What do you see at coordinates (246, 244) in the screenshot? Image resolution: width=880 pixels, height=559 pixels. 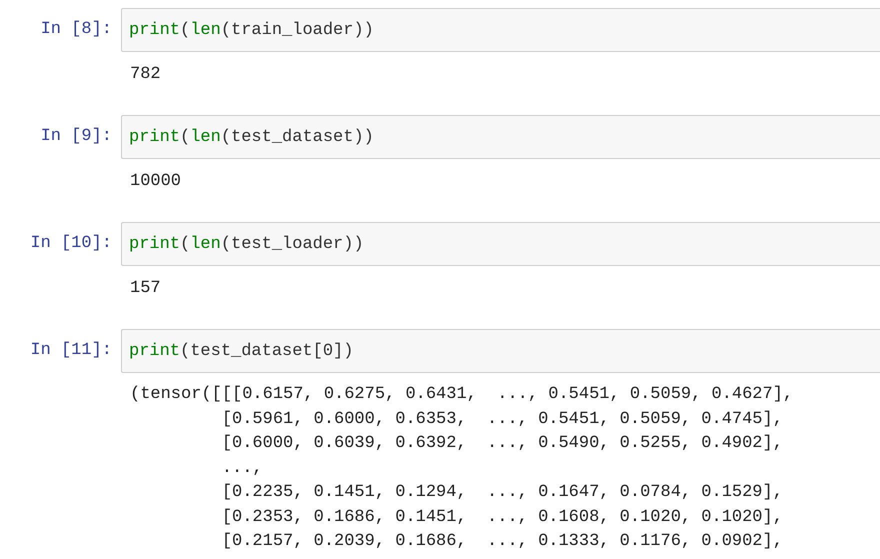 I see `code-line: print(len(test_loader))` at bounding box center [246, 244].